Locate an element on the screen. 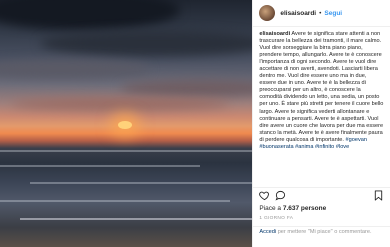 This screenshot has width=390, height=247. post-date: 1 GIORNO FA is located at coordinates (276, 218).